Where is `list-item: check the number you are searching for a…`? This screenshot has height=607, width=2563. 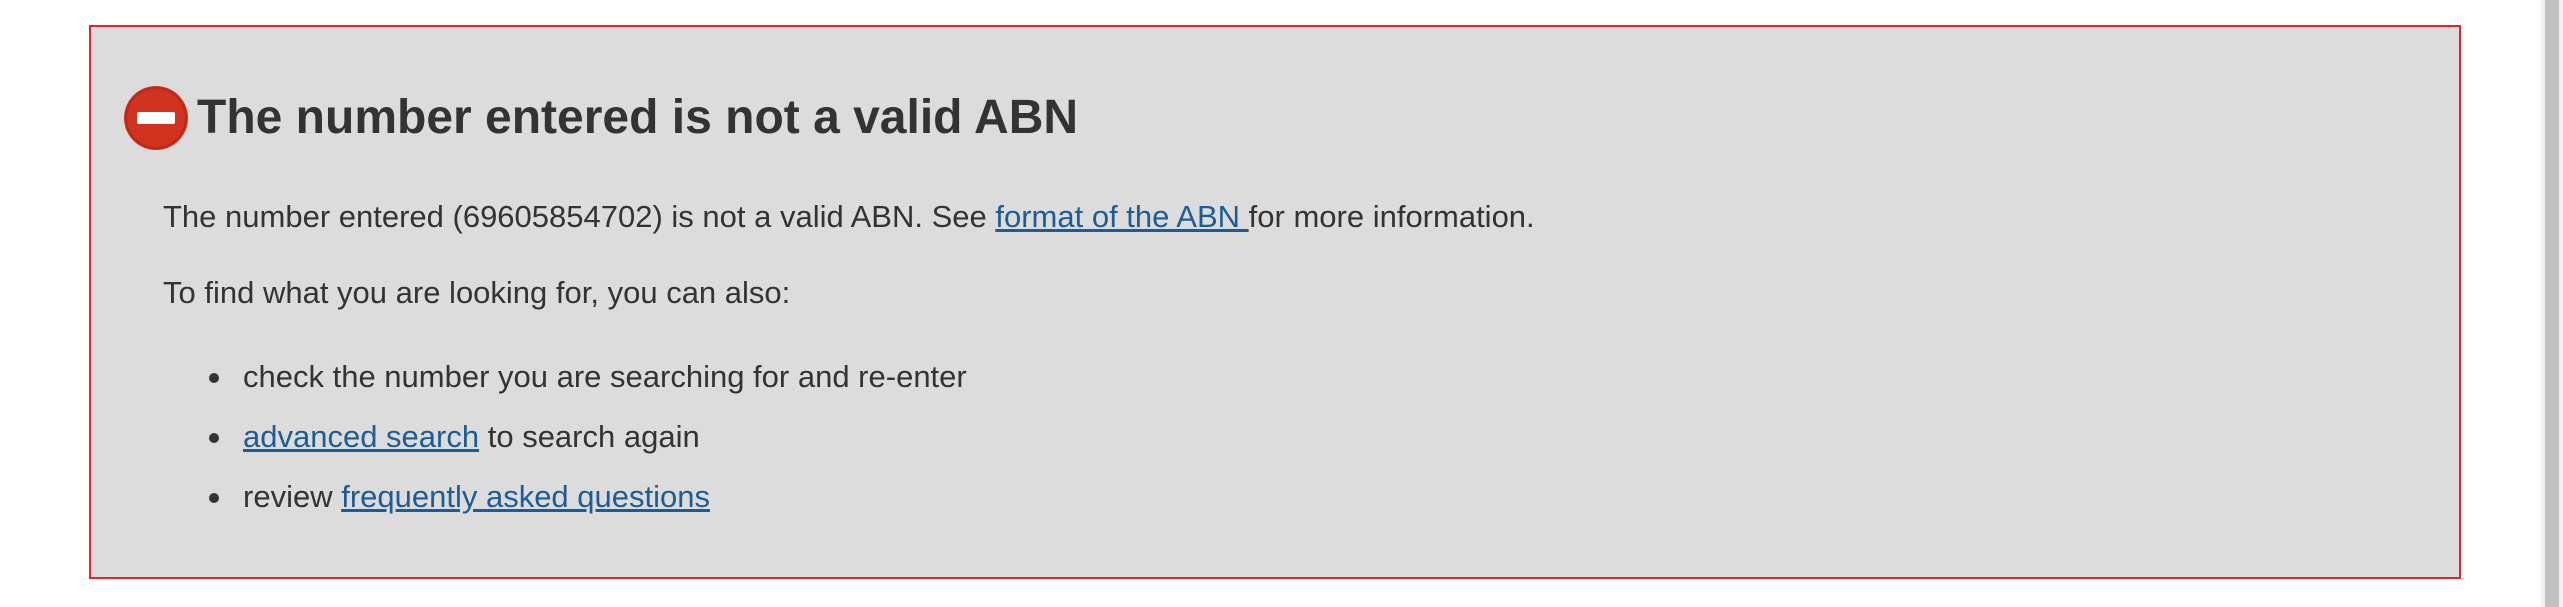 list-item: check the number you are searching for a… is located at coordinates (565, 377).